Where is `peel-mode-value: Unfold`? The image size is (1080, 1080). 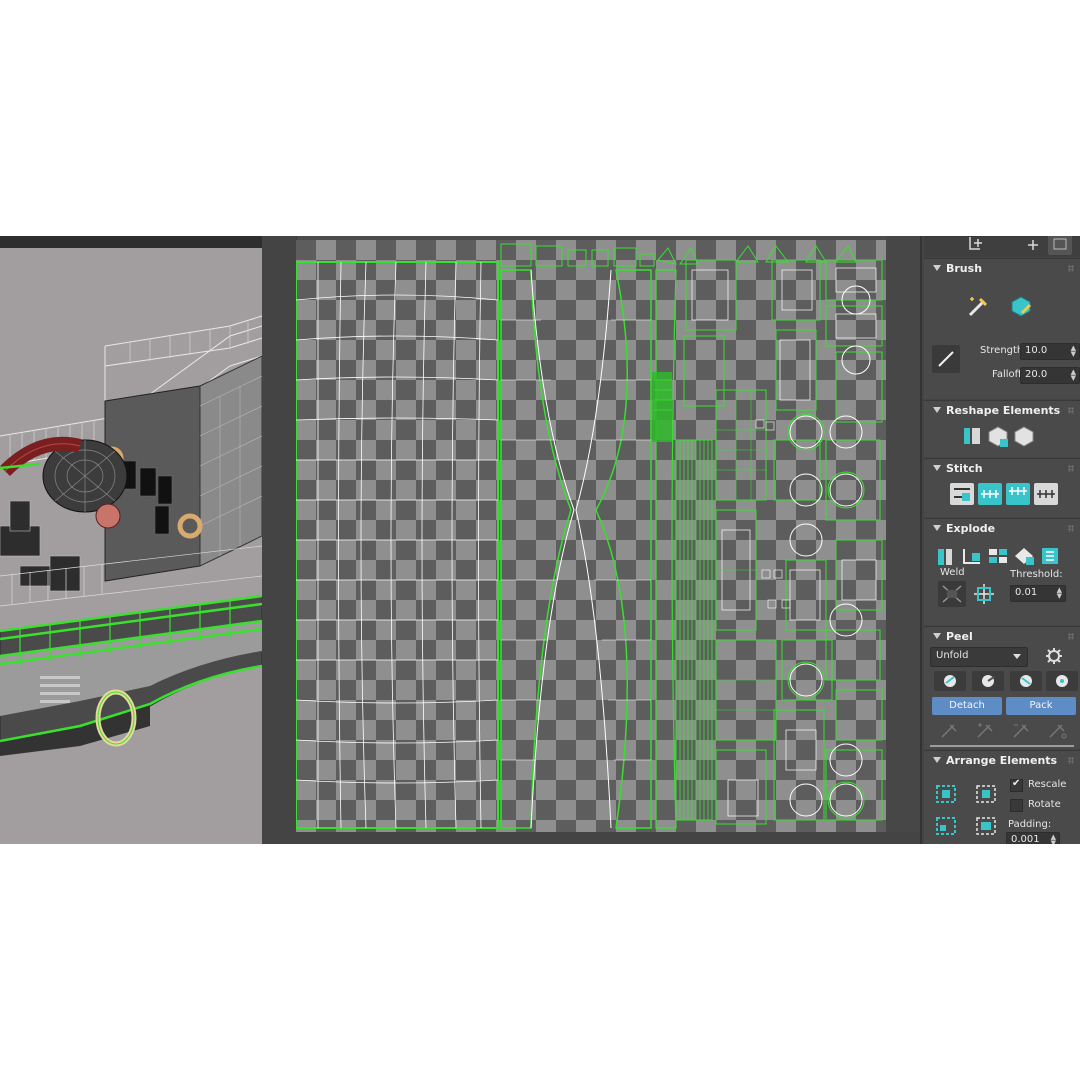 peel-mode-value: Unfold is located at coordinates (952, 655).